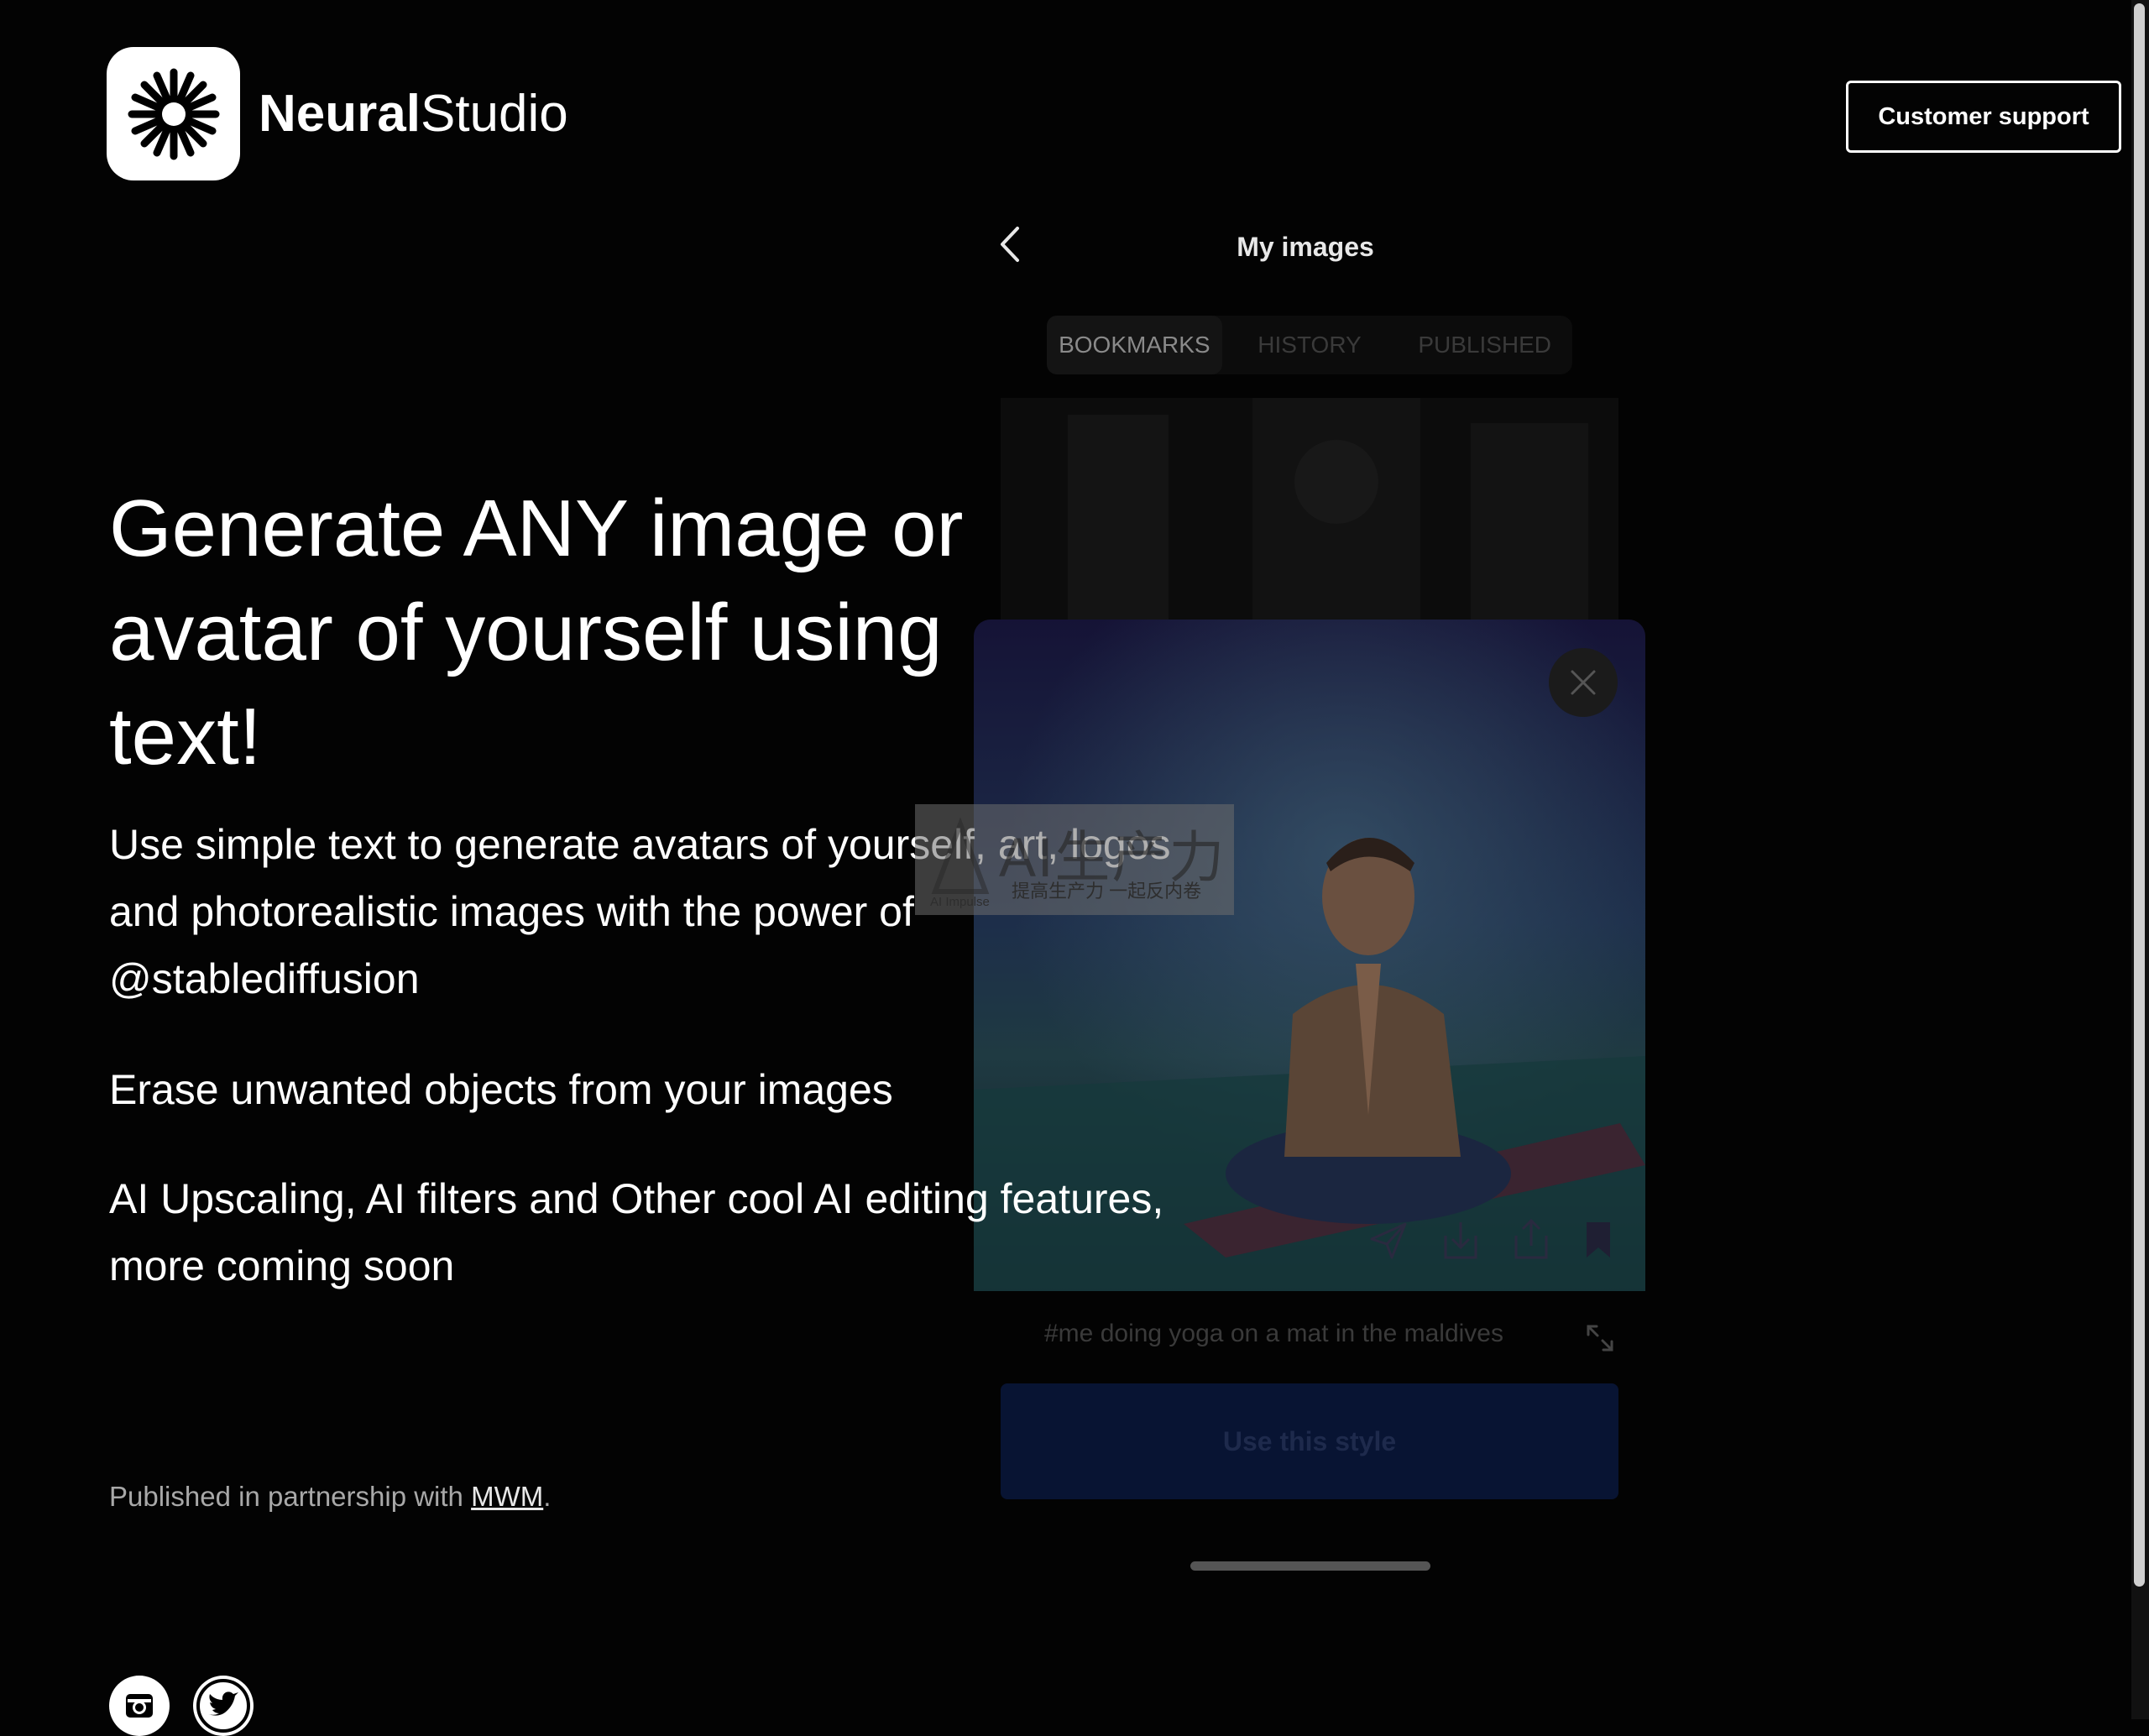 This screenshot has width=2149, height=1736. I want to click on logo, so click(173, 113).